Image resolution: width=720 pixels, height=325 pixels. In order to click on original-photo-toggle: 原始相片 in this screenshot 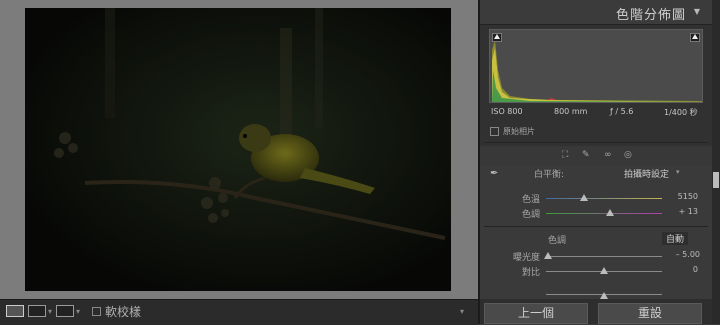, I will do `click(512, 131)`.